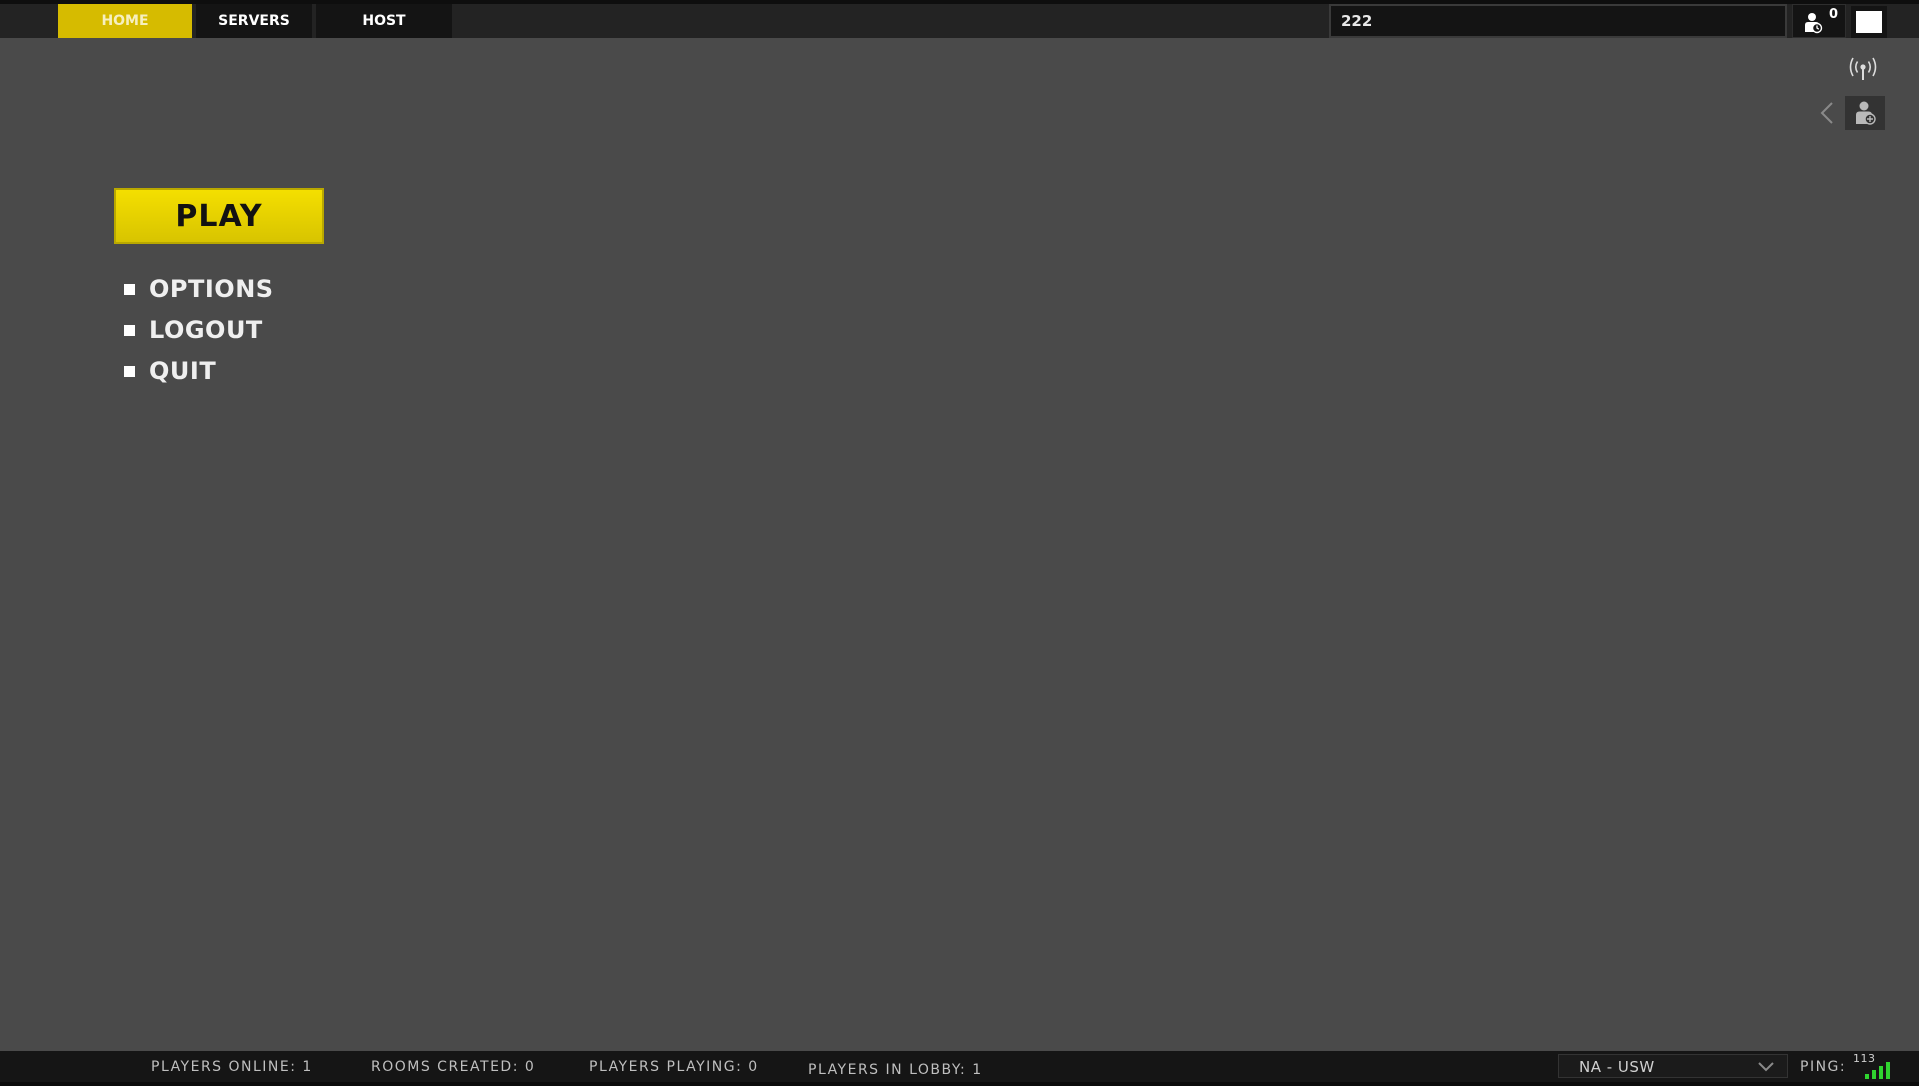 The width and height of the screenshot is (1919, 1086). I want to click on menu-item-options: OPTIONS, so click(199, 289).